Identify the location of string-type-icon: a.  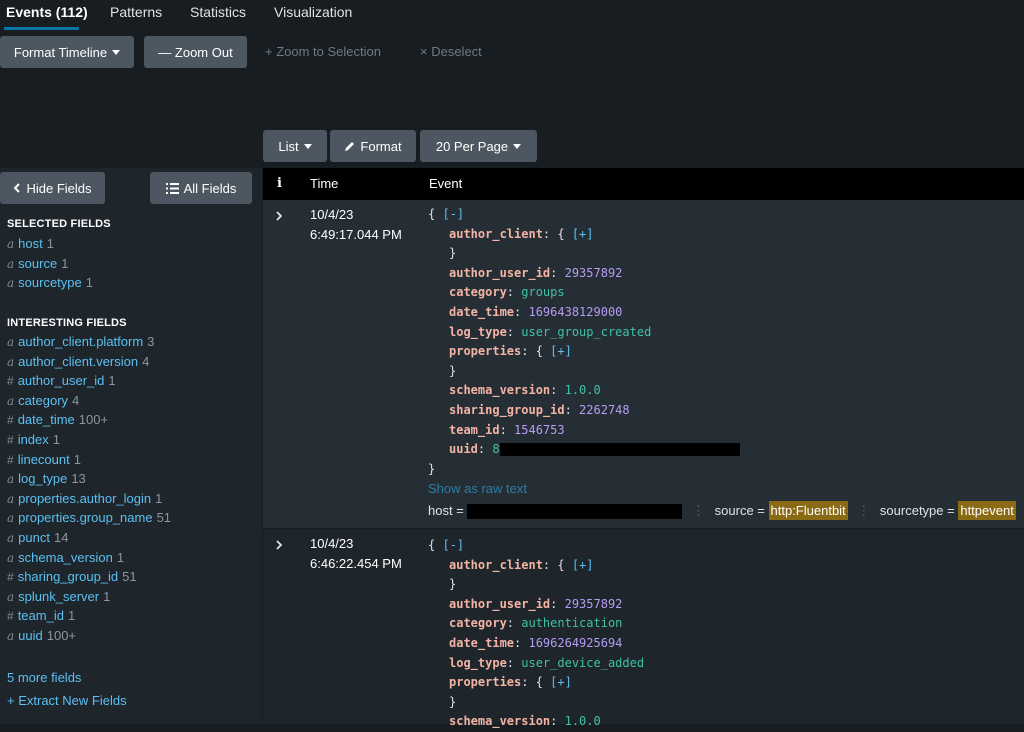
(11, 538).